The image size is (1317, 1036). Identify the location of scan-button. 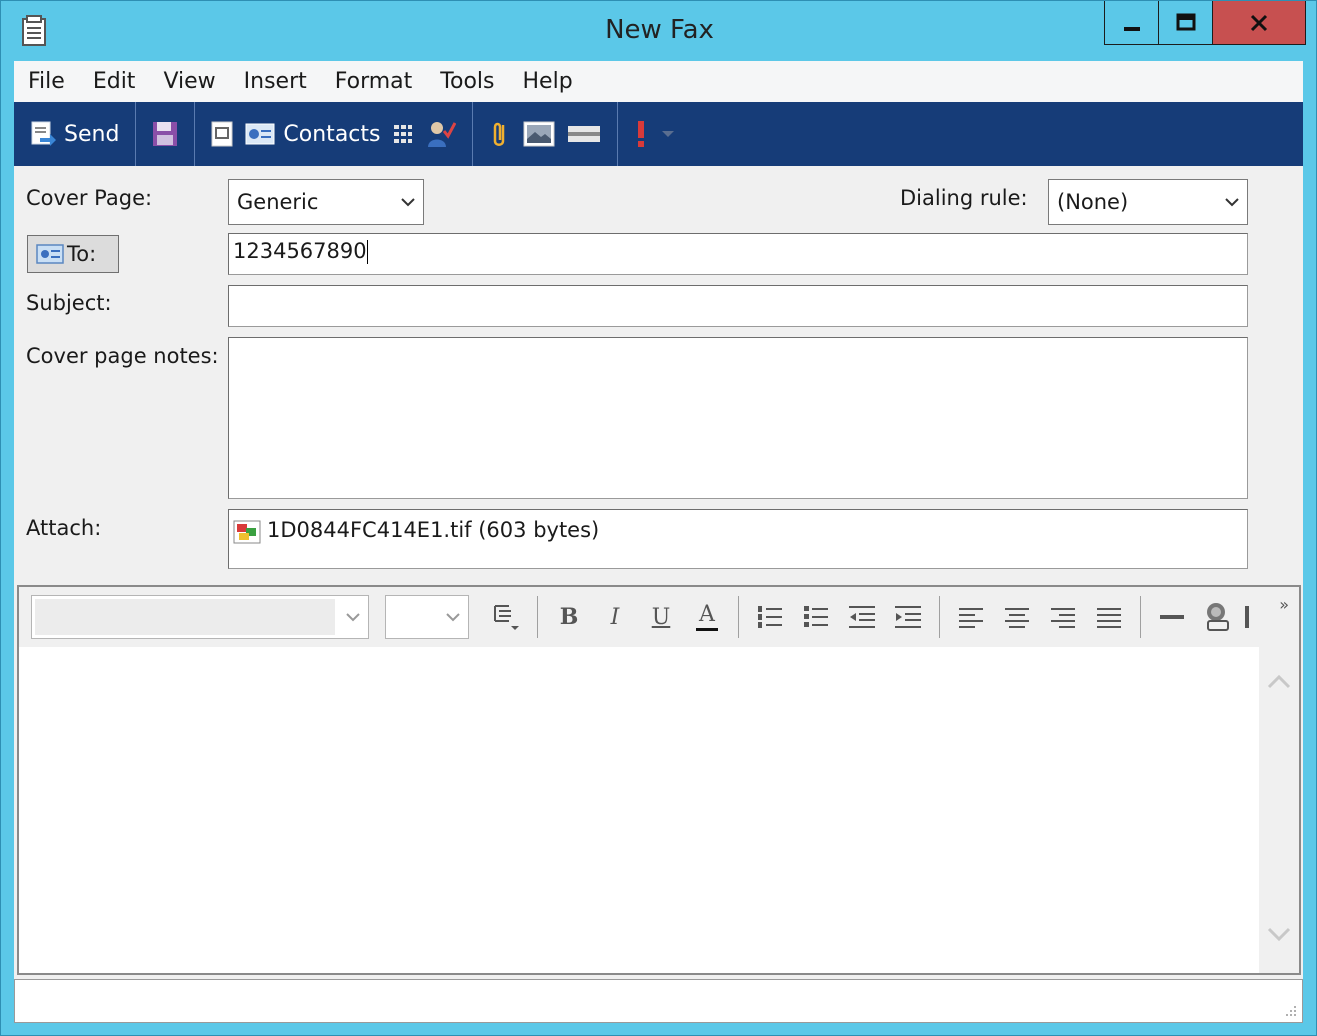
(584, 134).